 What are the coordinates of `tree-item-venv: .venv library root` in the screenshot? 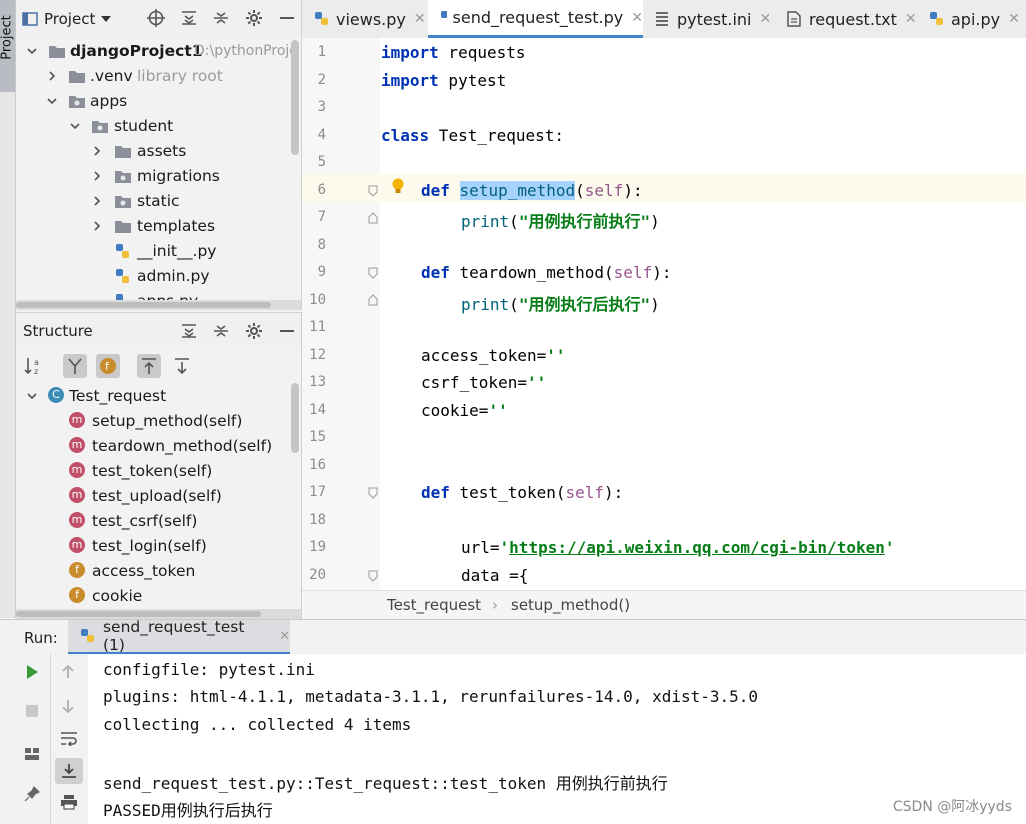 It's located at (158, 75).